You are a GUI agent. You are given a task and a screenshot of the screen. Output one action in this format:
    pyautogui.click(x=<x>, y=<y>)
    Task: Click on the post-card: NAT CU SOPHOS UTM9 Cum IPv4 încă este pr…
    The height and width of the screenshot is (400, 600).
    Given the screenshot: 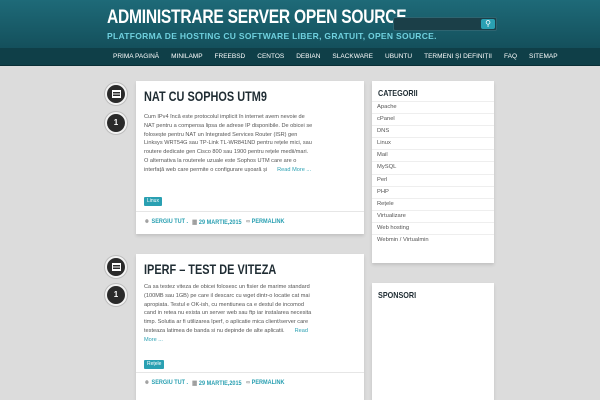 What is the action you would take?
    pyautogui.click(x=250, y=157)
    